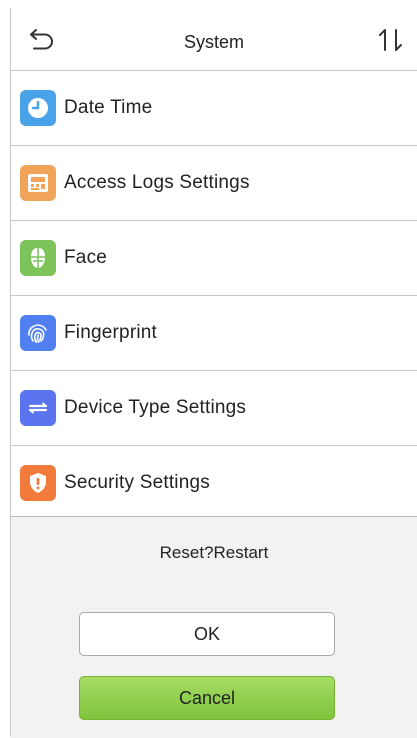 The width and height of the screenshot is (417, 738). What do you see at coordinates (214, 483) in the screenshot?
I see `menu-item-security-settings: Security Settings` at bounding box center [214, 483].